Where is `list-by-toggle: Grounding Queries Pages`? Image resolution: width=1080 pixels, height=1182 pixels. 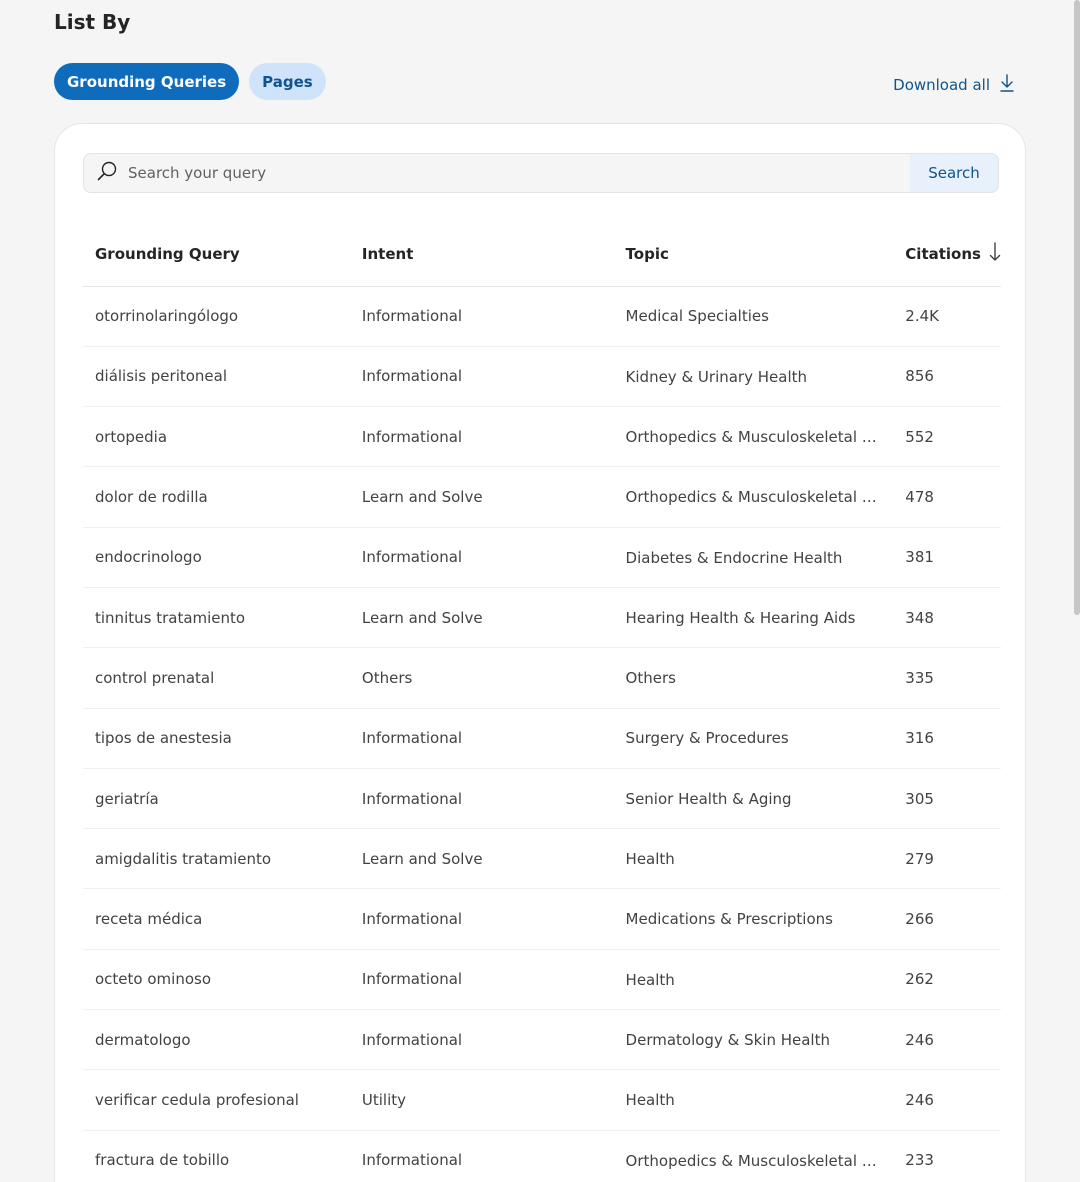
list-by-toggle: Grounding Queries Pages is located at coordinates (190, 81).